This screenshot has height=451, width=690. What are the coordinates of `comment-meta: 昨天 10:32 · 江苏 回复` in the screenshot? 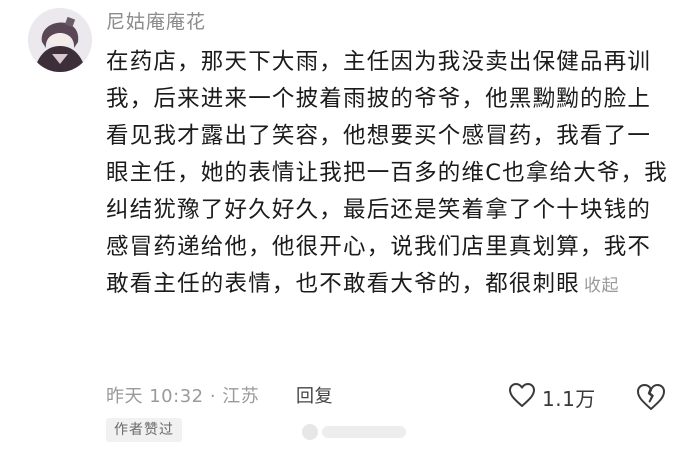 It's located at (219, 397).